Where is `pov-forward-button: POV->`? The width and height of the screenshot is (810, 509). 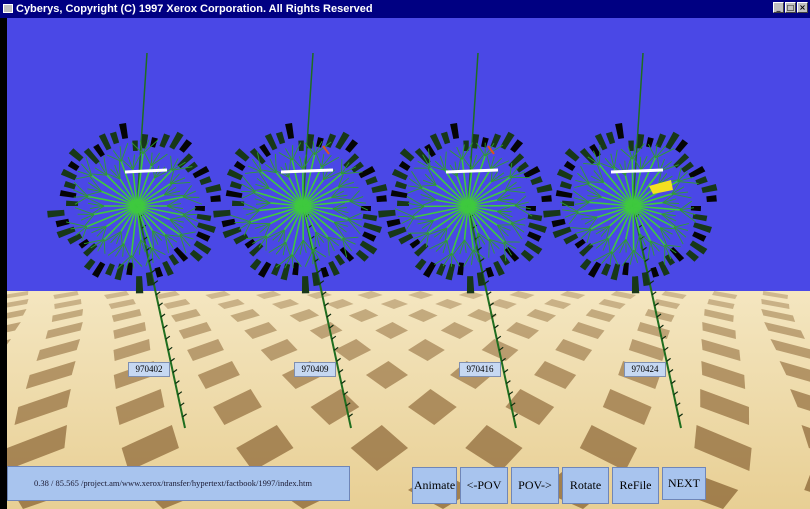 pov-forward-button: POV-> is located at coordinates (535, 485).